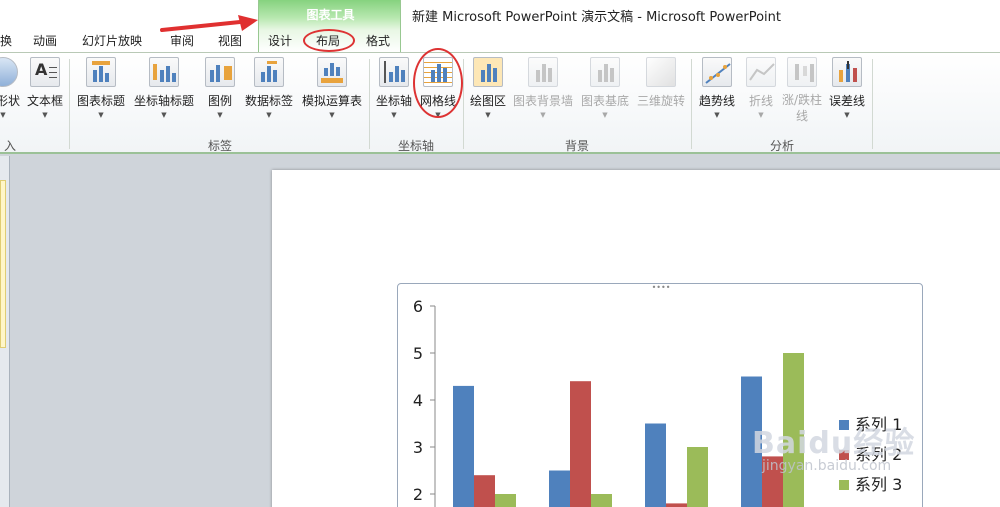  Describe the element at coordinates (9, 72) in the screenshot. I see `shapes-icon` at that location.